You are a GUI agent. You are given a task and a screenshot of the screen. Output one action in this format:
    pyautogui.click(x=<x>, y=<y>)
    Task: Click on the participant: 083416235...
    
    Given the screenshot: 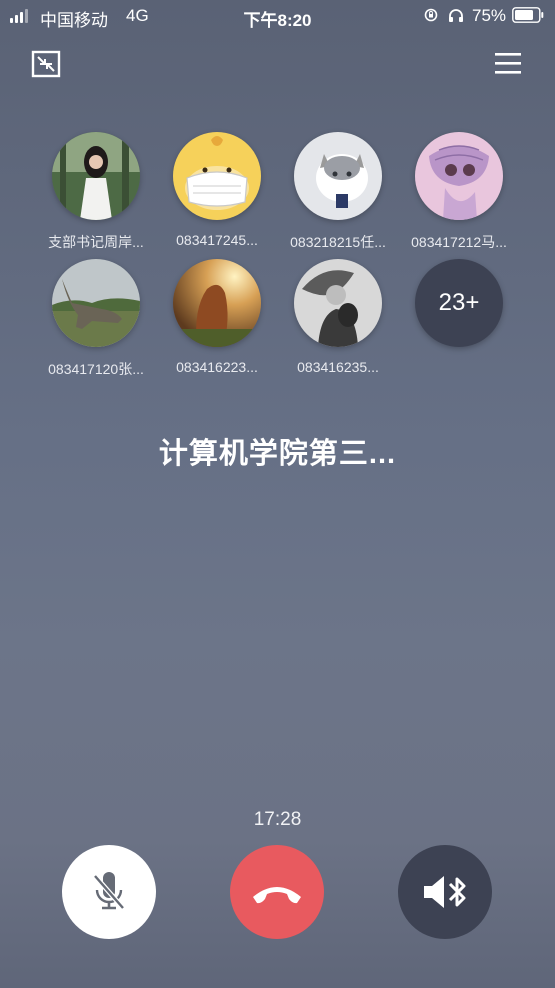 What is the action you would take?
    pyautogui.click(x=338, y=317)
    